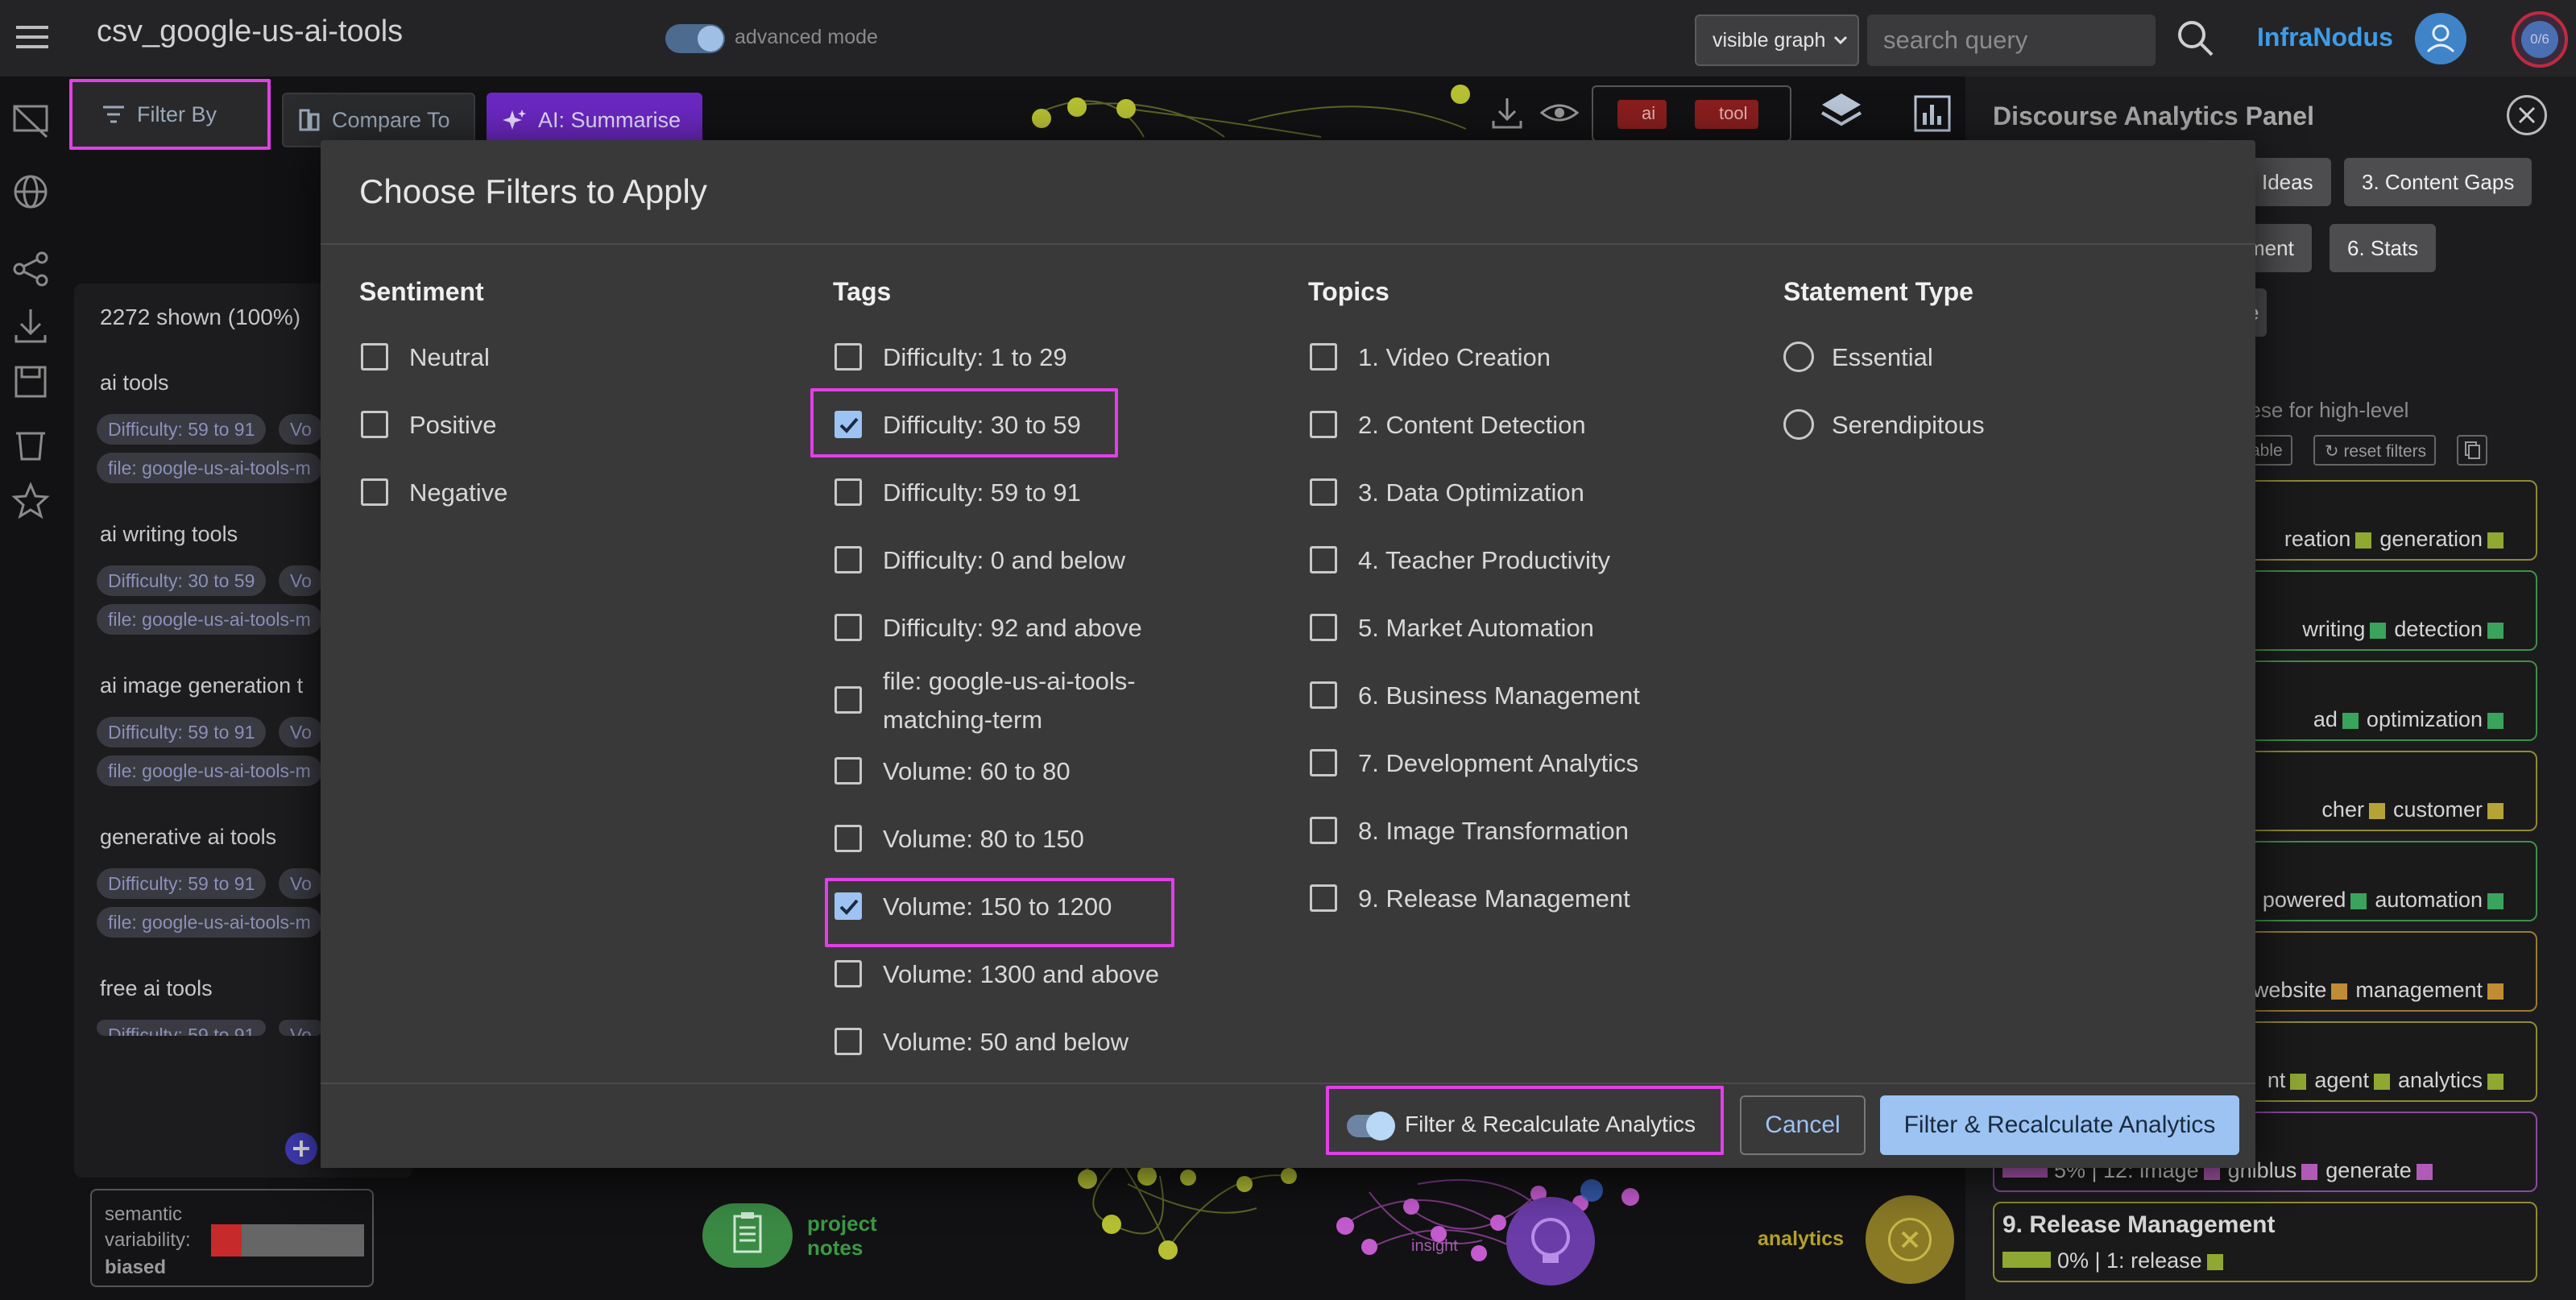 Image resolution: width=2576 pixels, height=1300 pixels. What do you see at coordinates (2196, 39) in the screenshot?
I see `search-icon` at bounding box center [2196, 39].